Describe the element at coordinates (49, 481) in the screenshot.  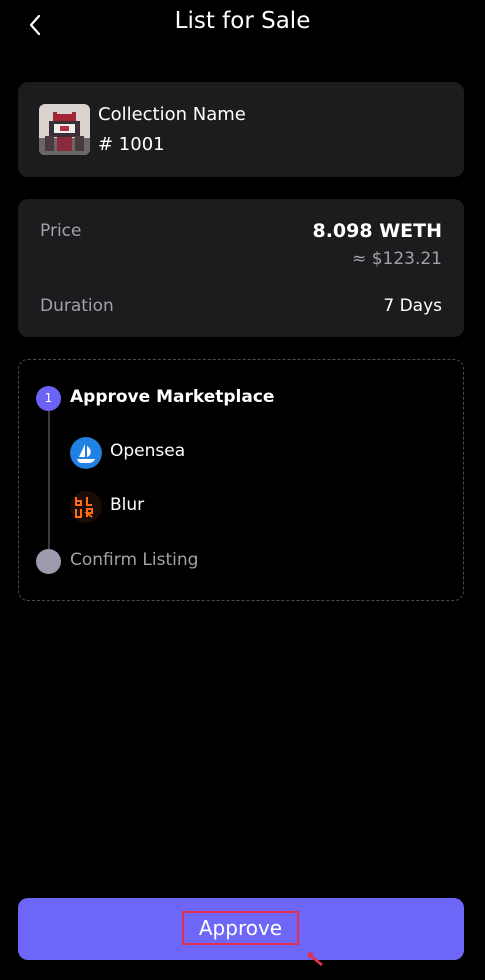
I see `step-connector-line` at that location.